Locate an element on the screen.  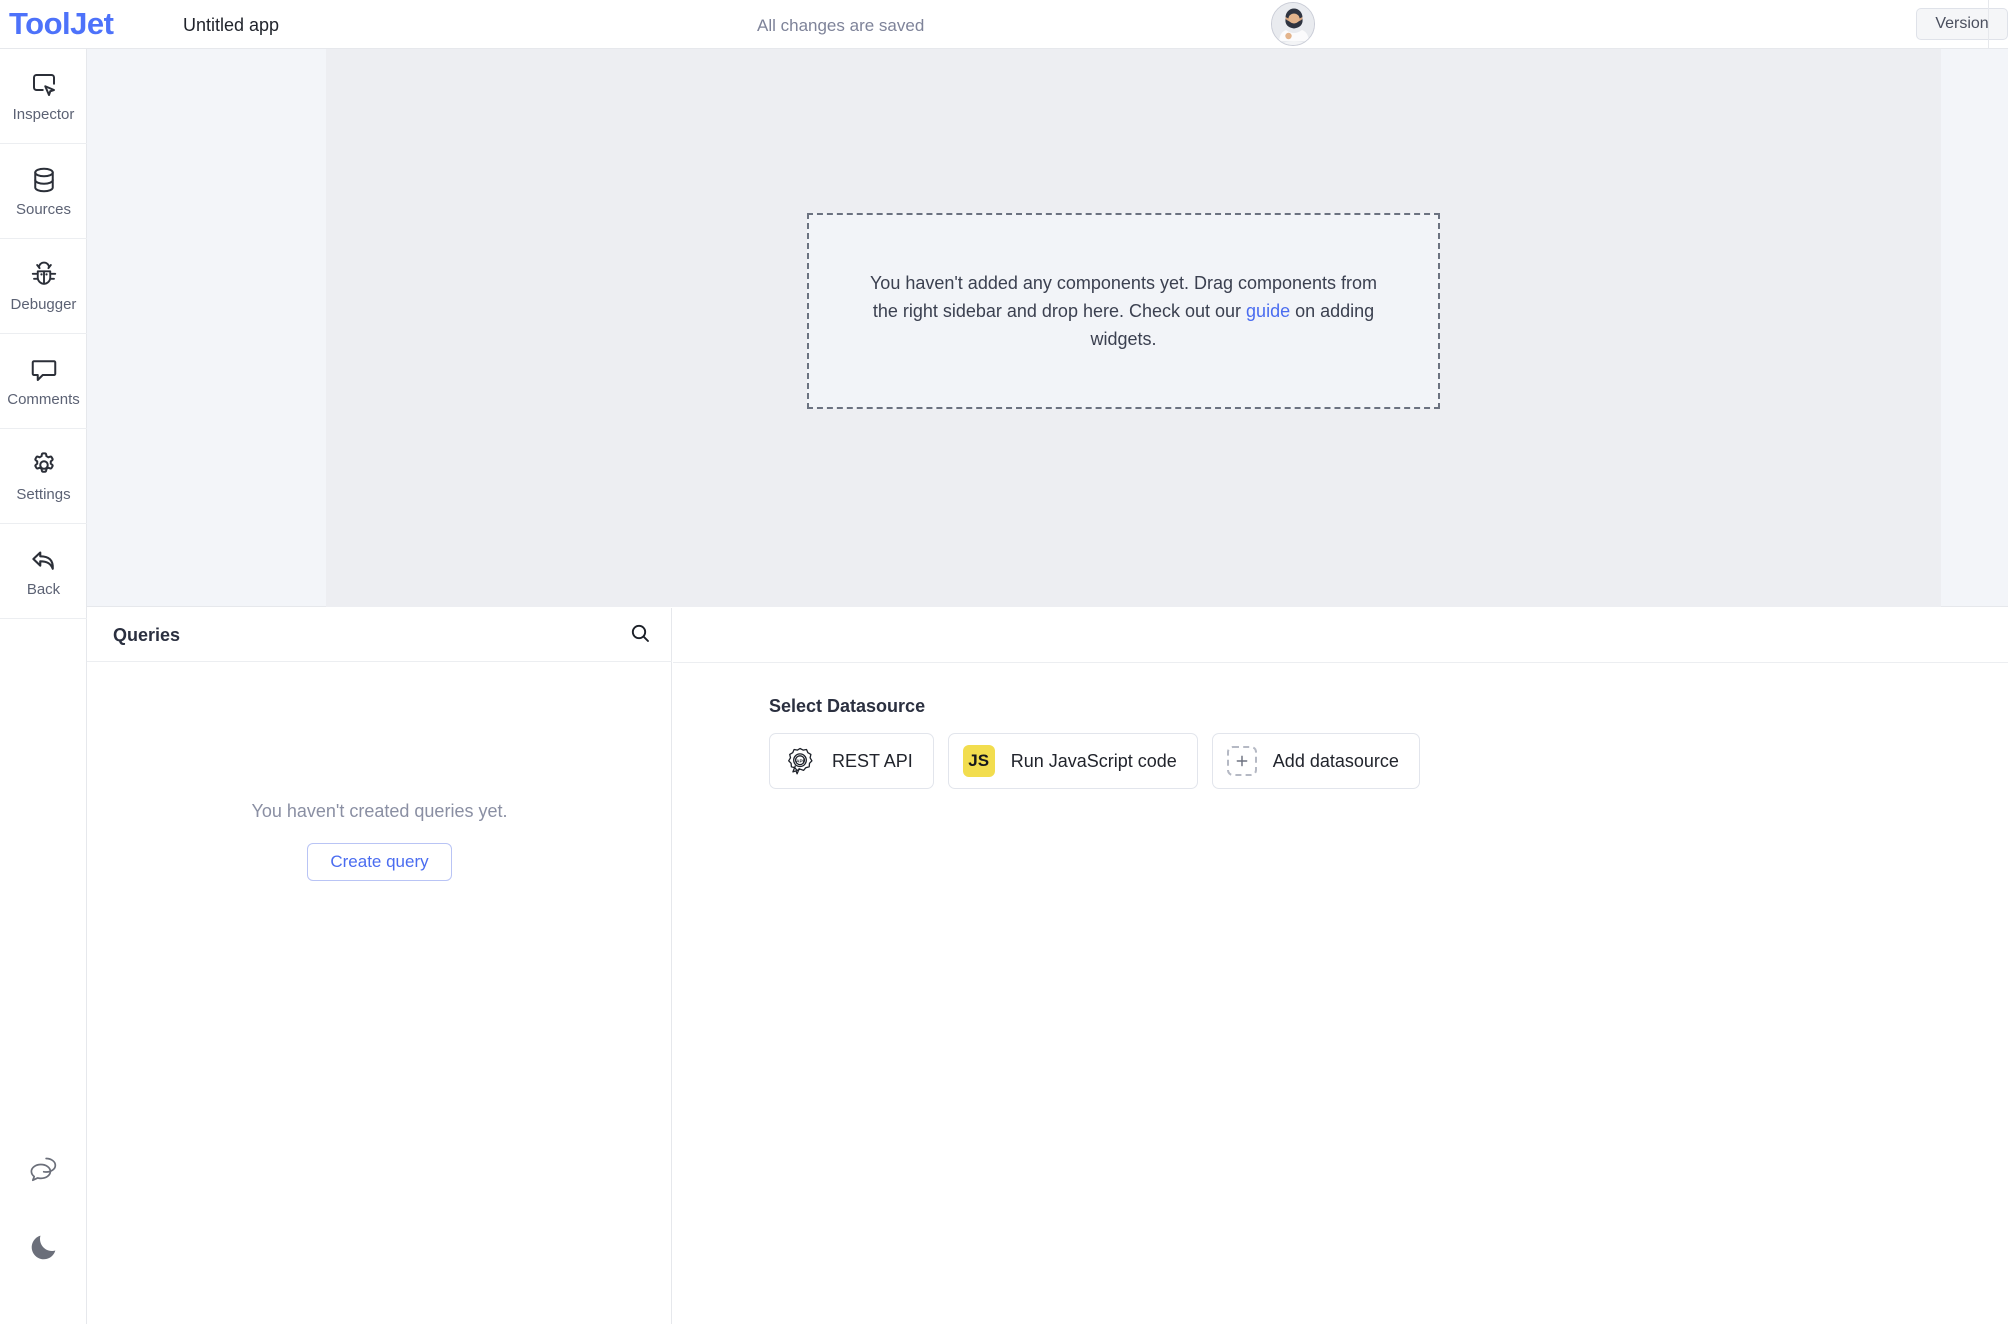
datasource-card-label: REST API is located at coordinates (872, 761).